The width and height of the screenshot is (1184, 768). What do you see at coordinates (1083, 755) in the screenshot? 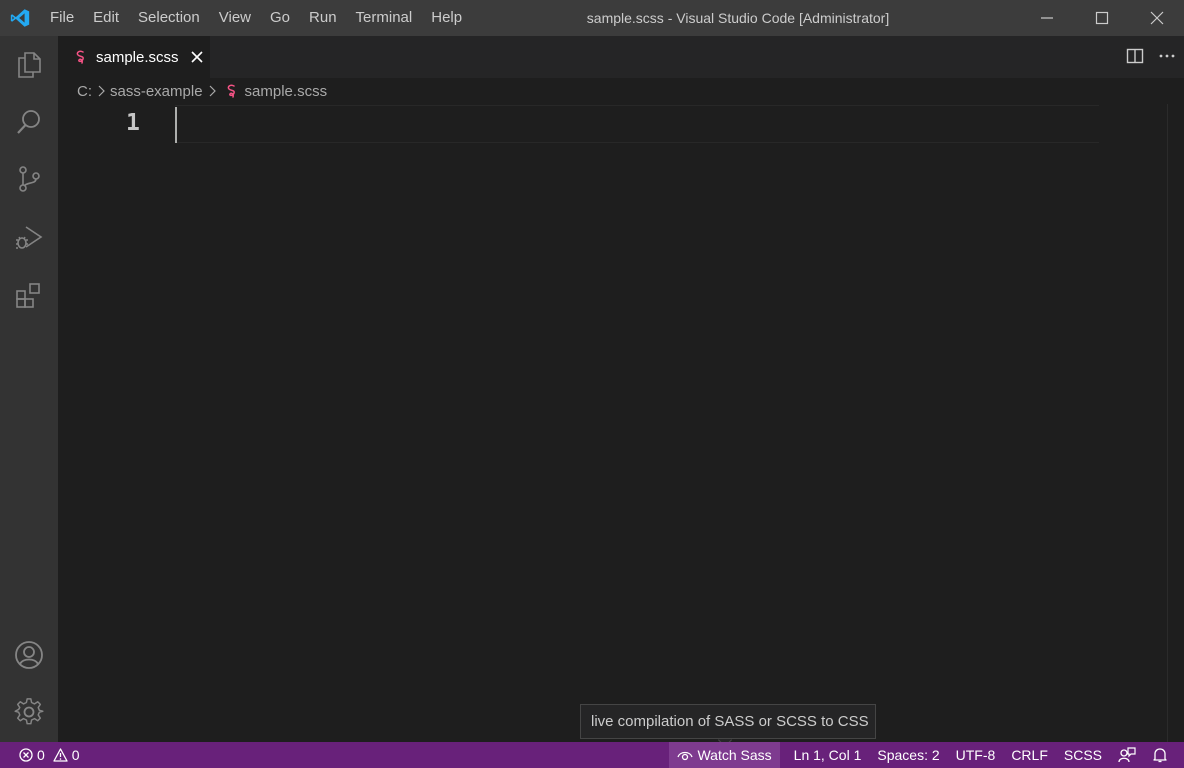
I see `language-mode: SCSS` at bounding box center [1083, 755].